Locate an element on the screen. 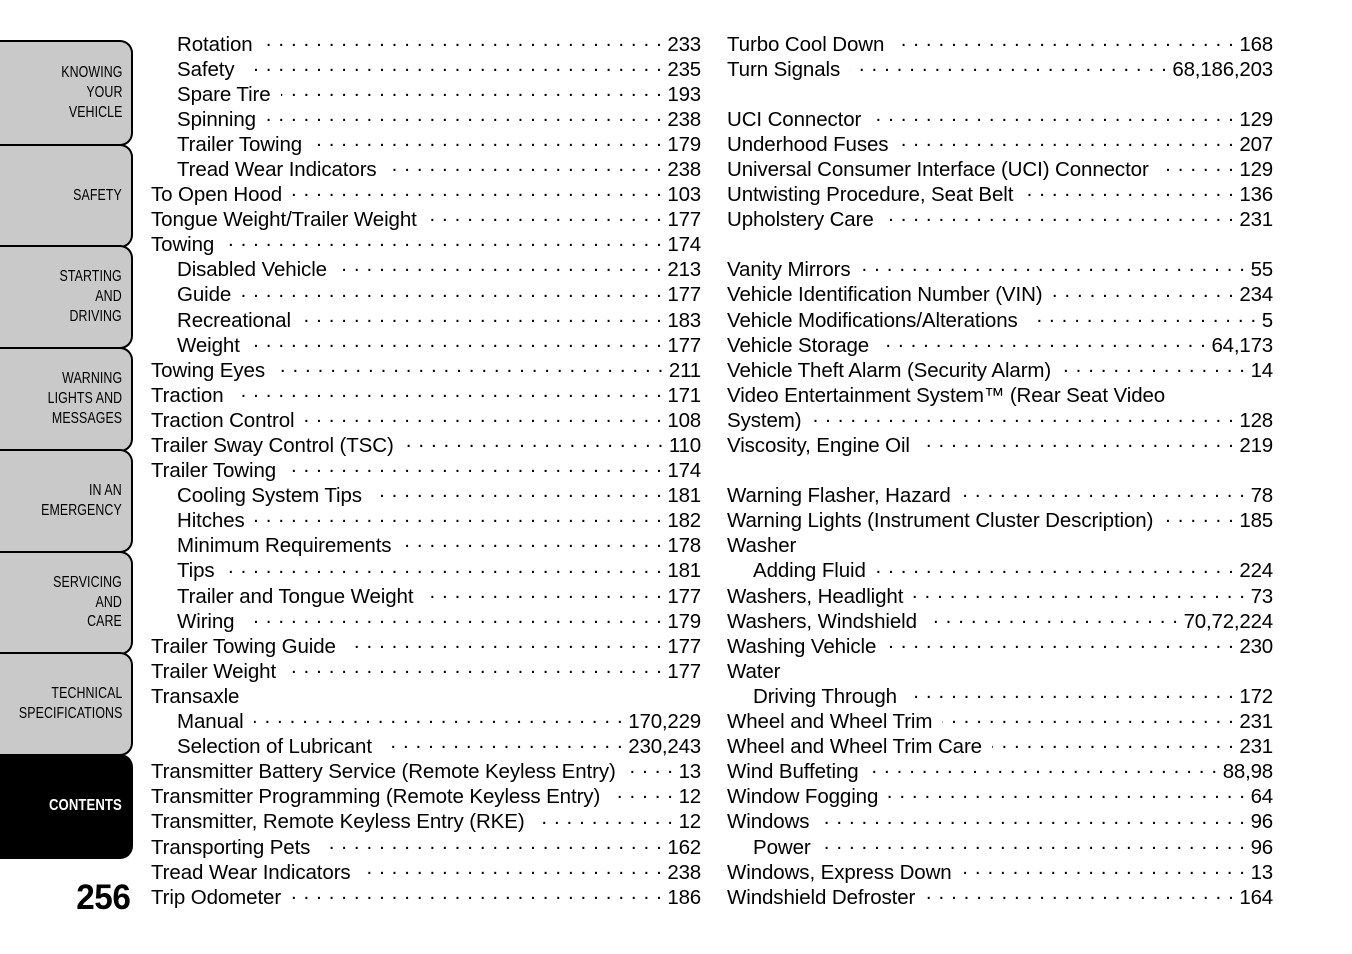 The height and width of the screenshot is (954, 1352). index-entry-title: Vehicle Storage is located at coordinates (798, 345).